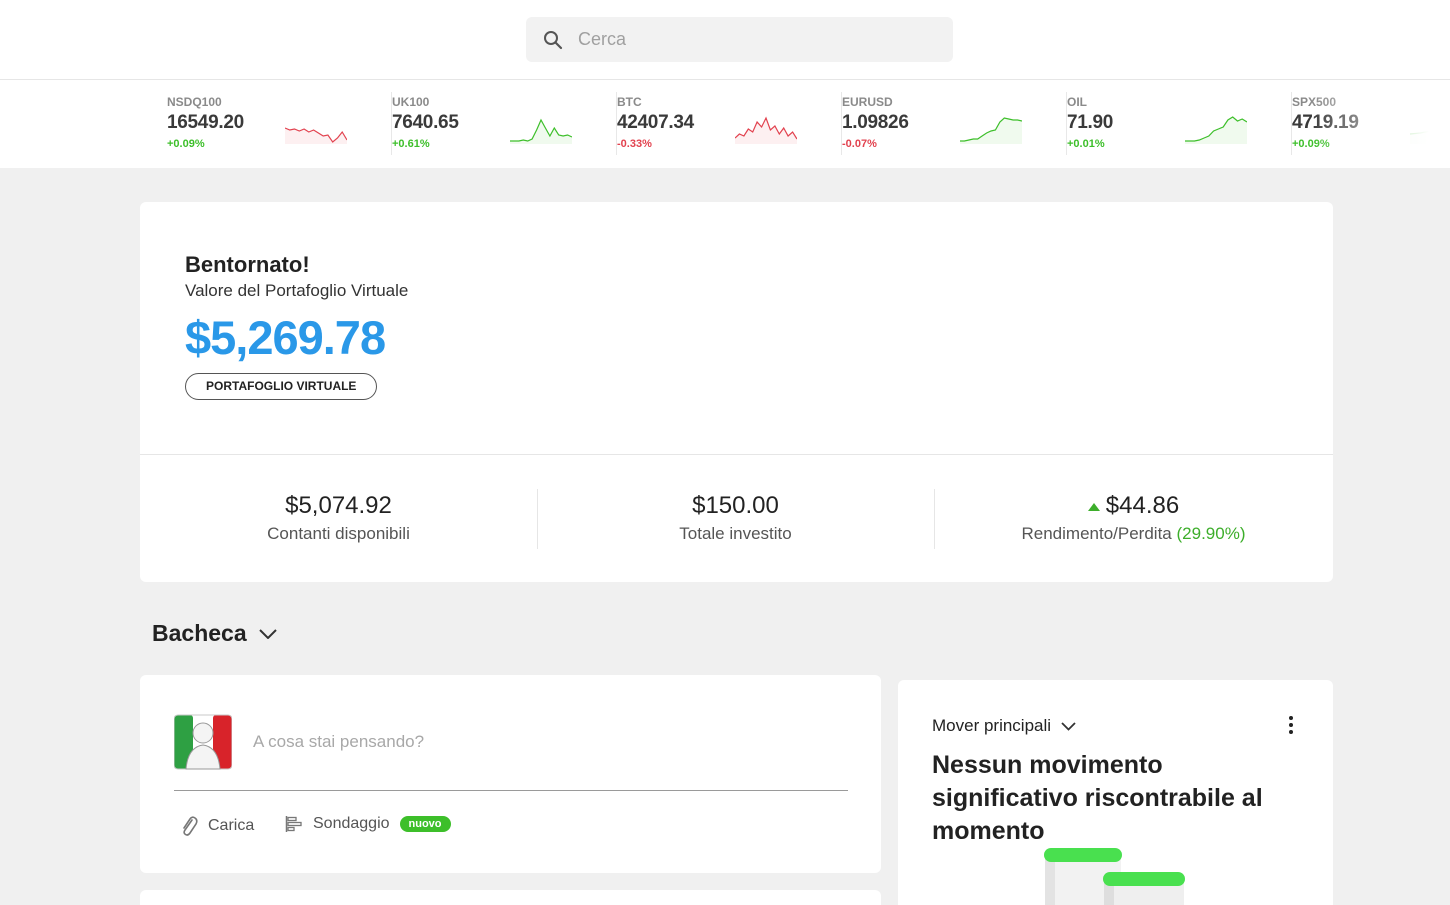 The height and width of the screenshot is (905, 1450). Describe the element at coordinates (1291, 725) in the screenshot. I see `more-options-icon` at that location.